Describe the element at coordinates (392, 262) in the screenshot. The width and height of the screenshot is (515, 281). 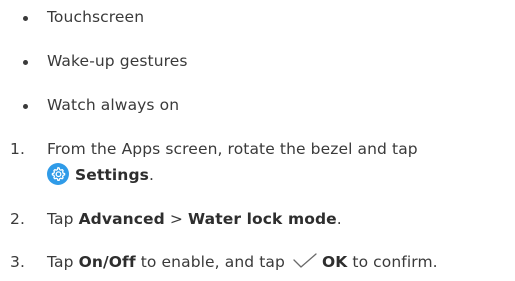
I see `step-suffix: to confirm.` at that location.